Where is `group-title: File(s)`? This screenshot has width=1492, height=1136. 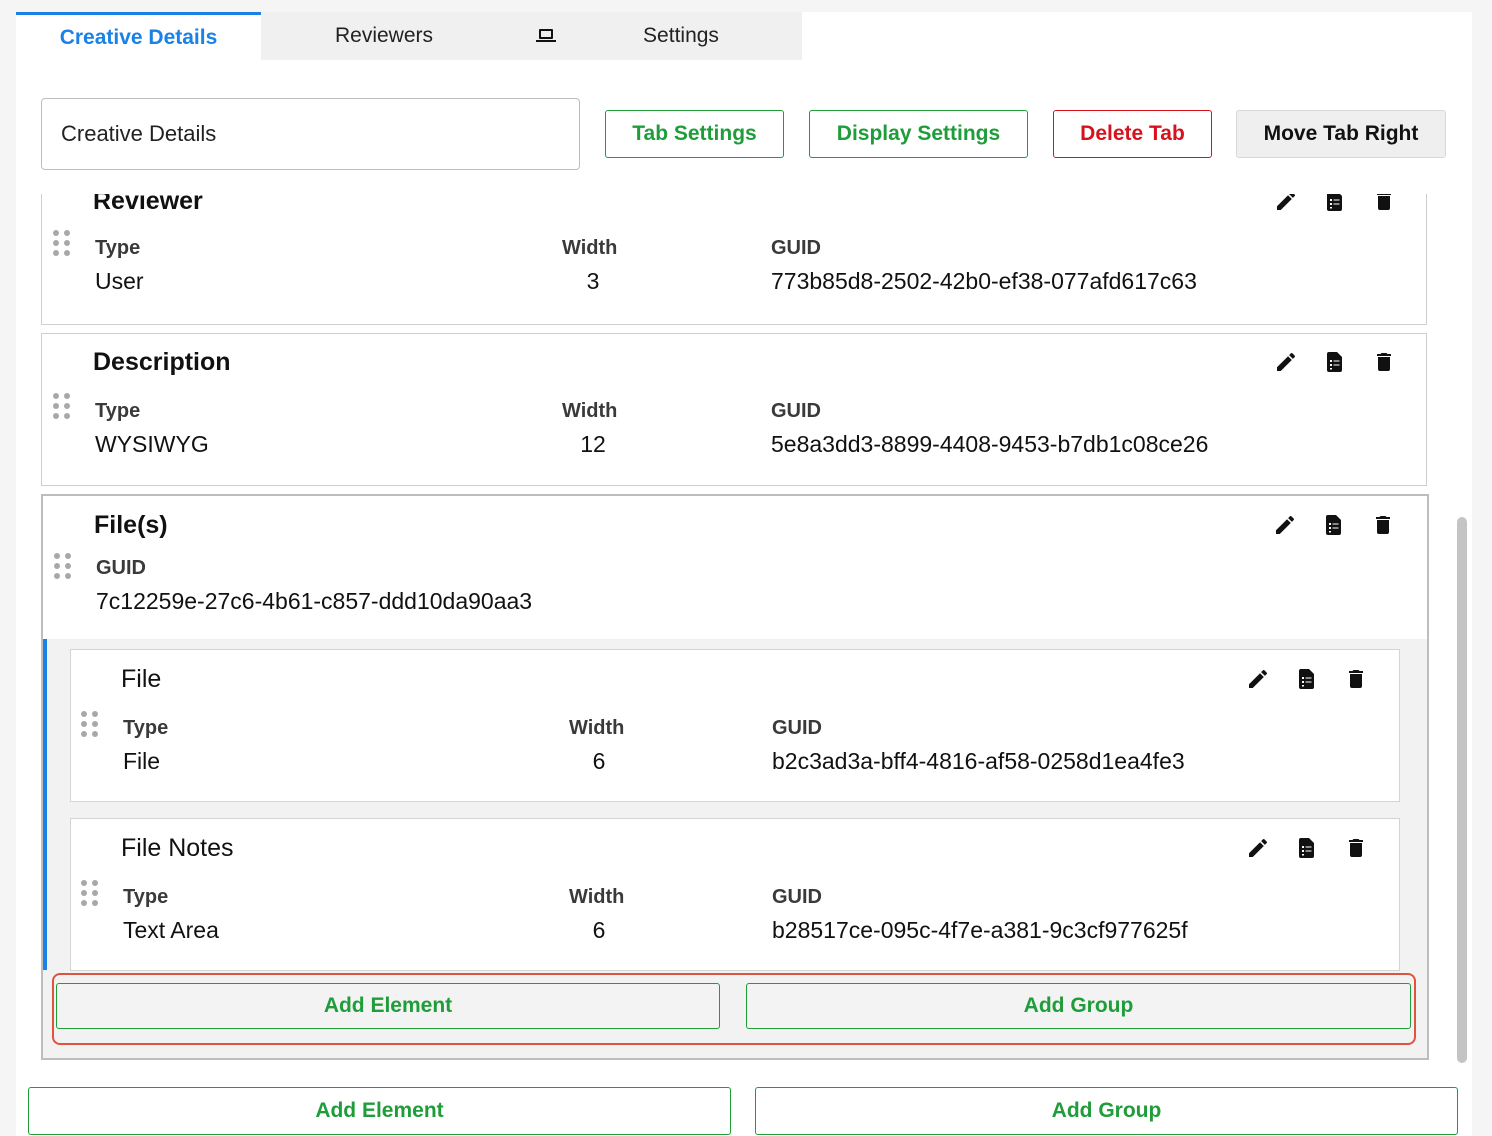
group-title: File(s) is located at coordinates (131, 525).